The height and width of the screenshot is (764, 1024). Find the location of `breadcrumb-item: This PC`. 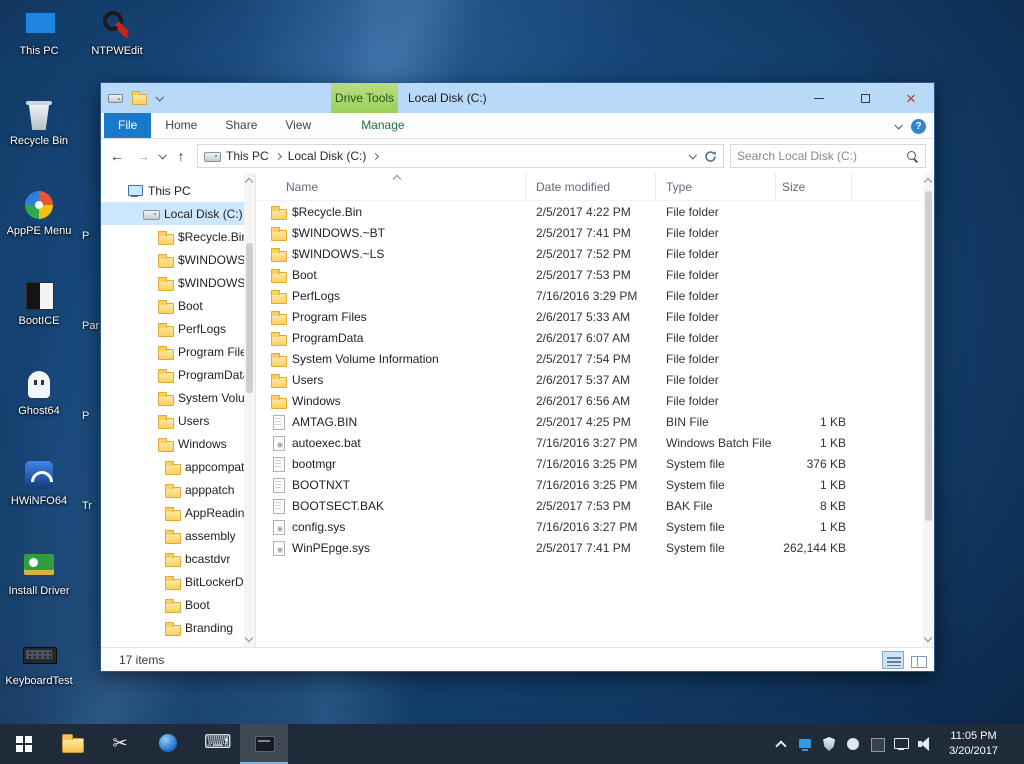

breadcrumb-item: This PC is located at coordinates (247, 156).